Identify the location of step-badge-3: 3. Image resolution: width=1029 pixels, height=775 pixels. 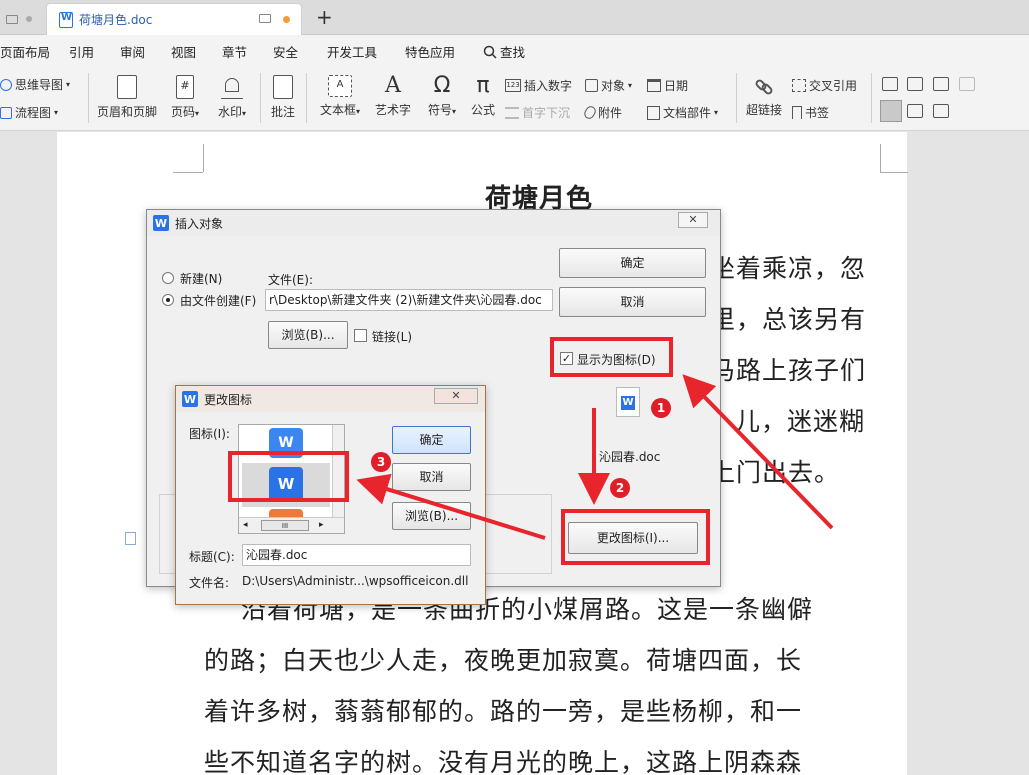
(381, 462).